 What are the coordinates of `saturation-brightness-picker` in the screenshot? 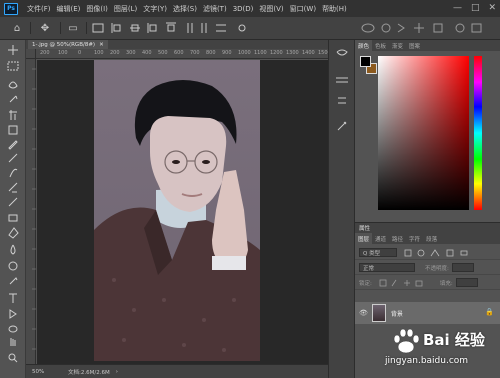 It's located at (423, 133).